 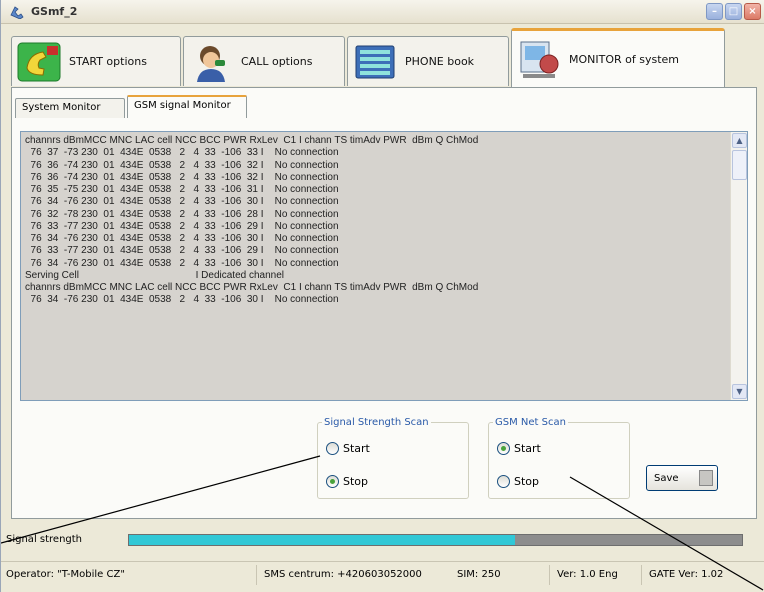 I want to click on gsm-net-scan-group: GSM Net Scan Start Stop, so click(x=559, y=458).